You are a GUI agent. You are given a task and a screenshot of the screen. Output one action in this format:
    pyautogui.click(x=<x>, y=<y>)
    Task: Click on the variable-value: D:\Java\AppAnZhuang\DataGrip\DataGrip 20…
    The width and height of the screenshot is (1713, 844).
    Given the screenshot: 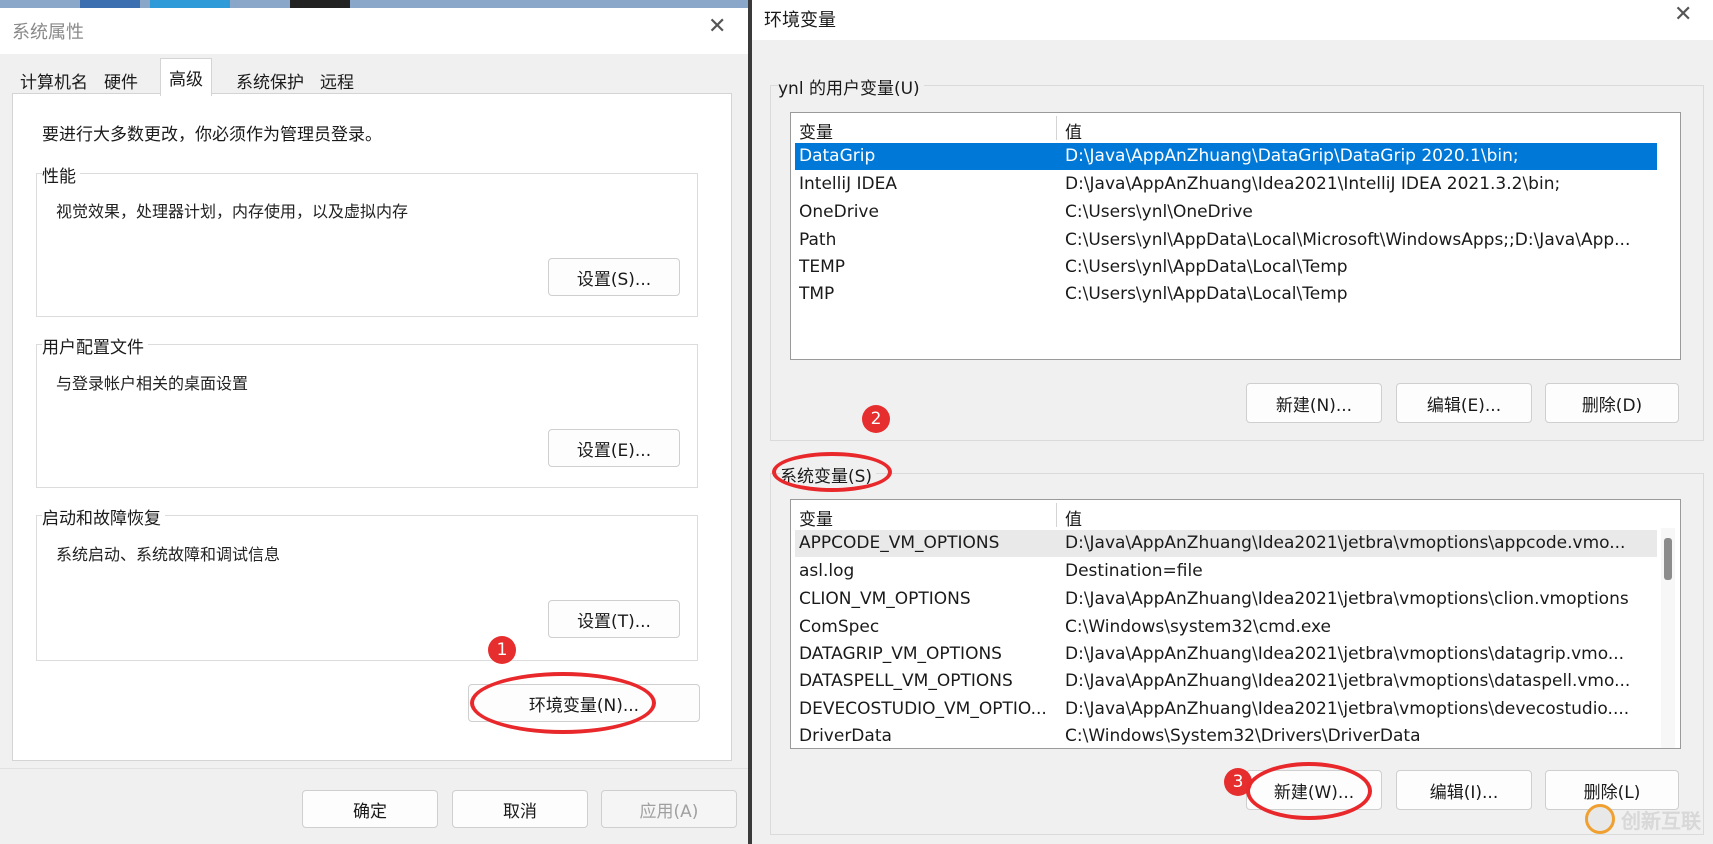 What is the action you would take?
    pyautogui.click(x=1292, y=156)
    